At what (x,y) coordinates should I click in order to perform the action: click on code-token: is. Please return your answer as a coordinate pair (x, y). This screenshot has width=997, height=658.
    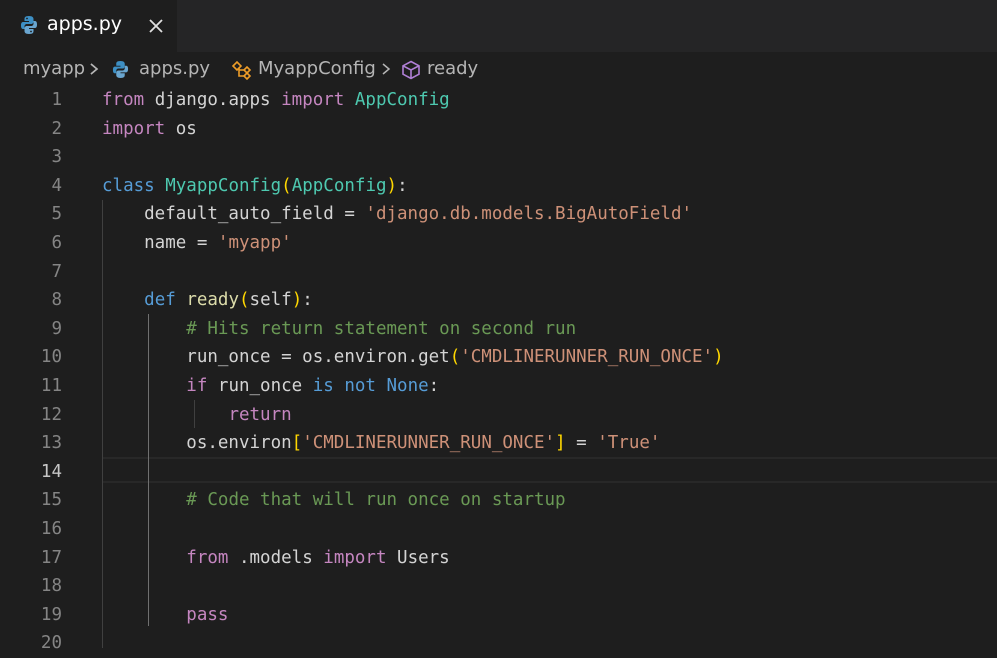
    Looking at the image, I should click on (323, 386).